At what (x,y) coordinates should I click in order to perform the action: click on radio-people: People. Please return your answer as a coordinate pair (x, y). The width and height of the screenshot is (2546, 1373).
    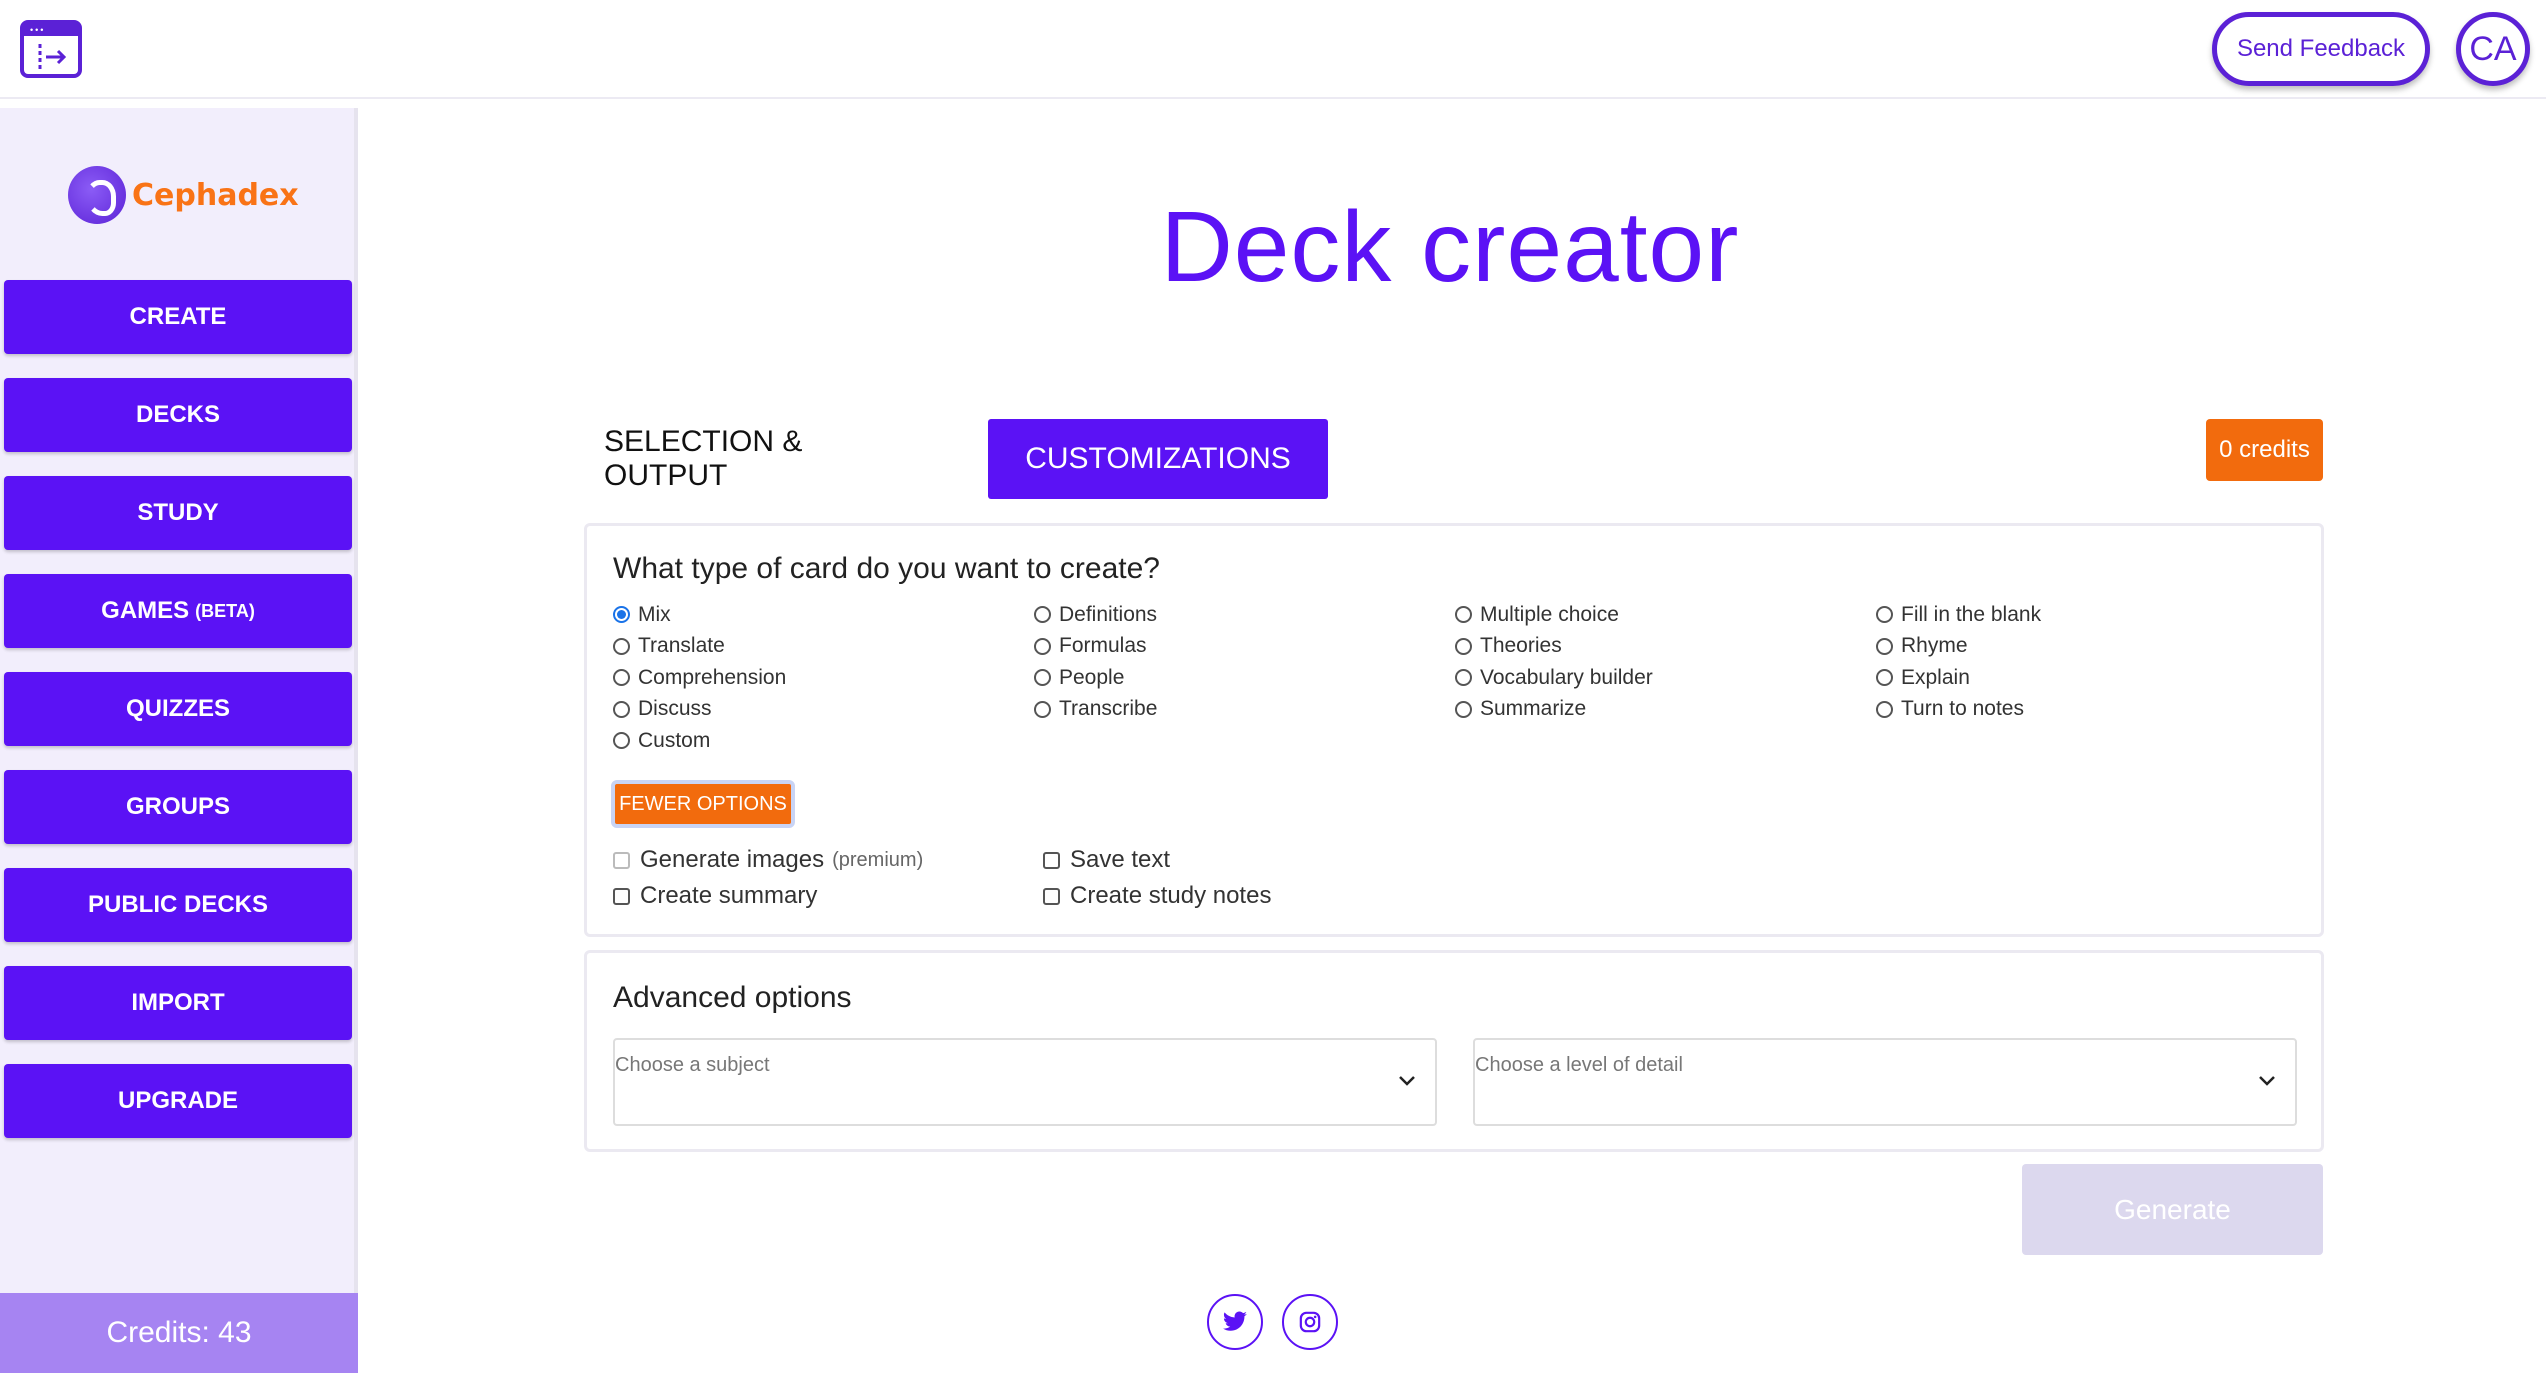
    Looking at the image, I should click on (1244, 678).